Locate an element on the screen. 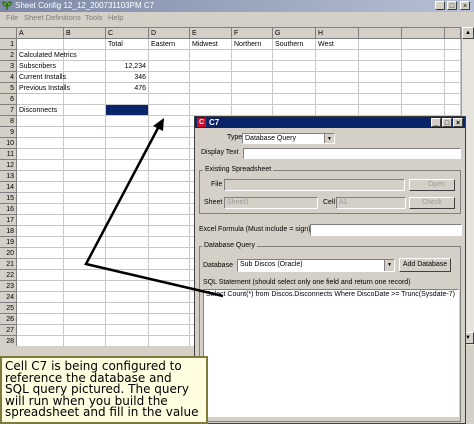  excel-formula-input is located at coordinates (386, 230).